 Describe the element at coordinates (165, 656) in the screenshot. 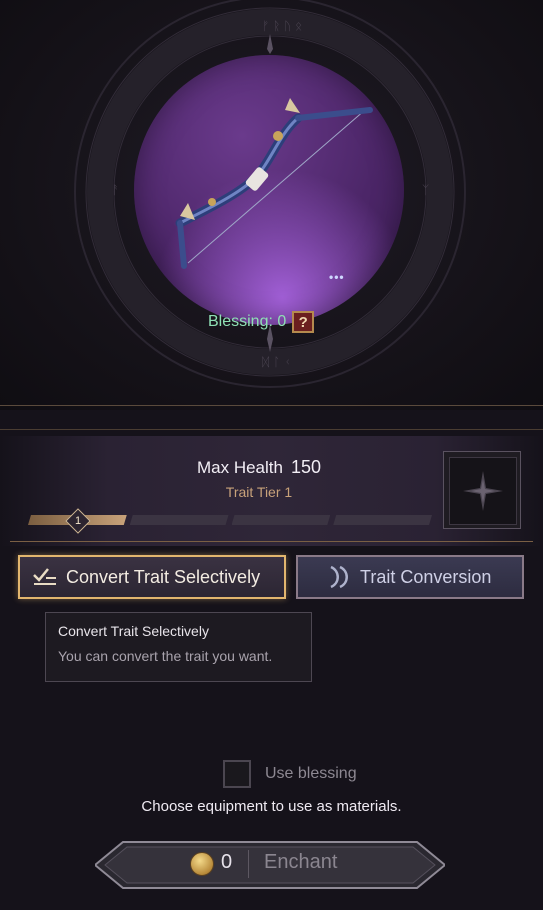

I see `tooltip-description: You can convert the trait you want.` at that location.